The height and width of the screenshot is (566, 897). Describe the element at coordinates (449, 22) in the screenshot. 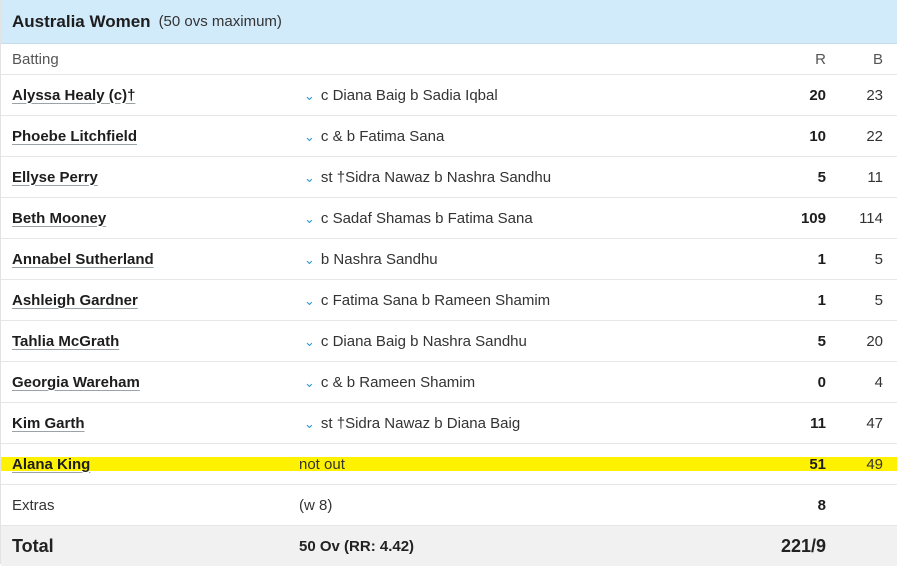

I see `innings-header: Australia Women (50 ovs maximum)` at that location.